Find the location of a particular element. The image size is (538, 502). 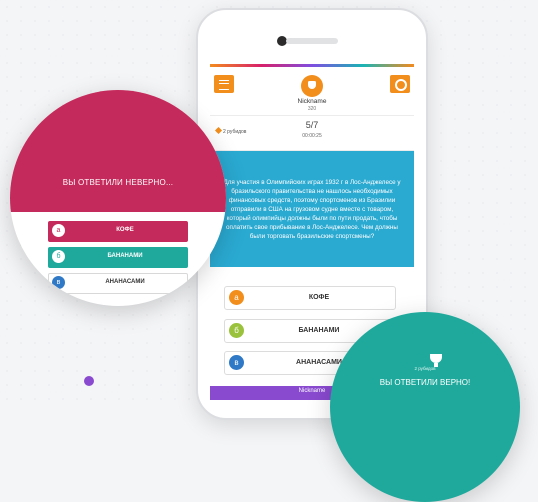

score-label: 320 is located at coordinates (312, 109).